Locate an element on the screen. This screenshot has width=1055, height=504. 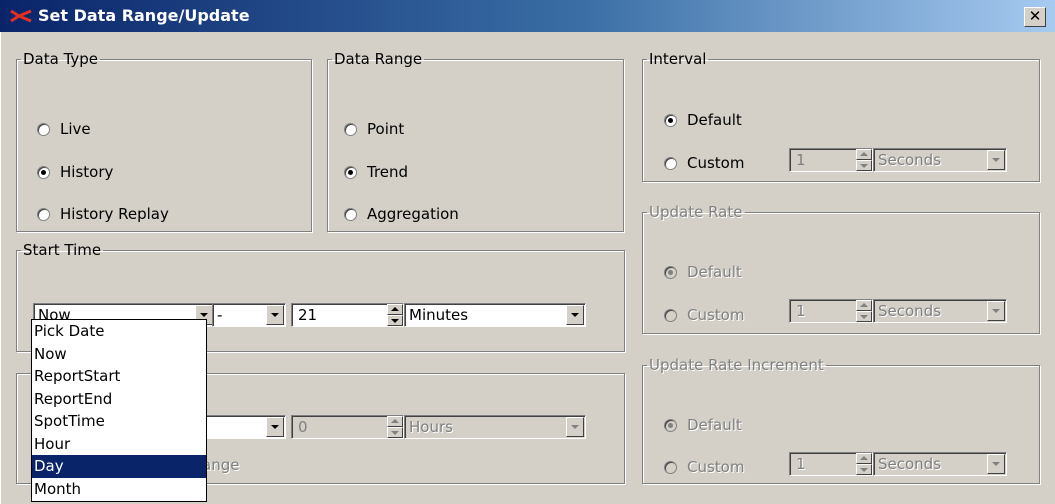
data-range-aggregation-radio: Aggregation is located at coordinates (401, 214).